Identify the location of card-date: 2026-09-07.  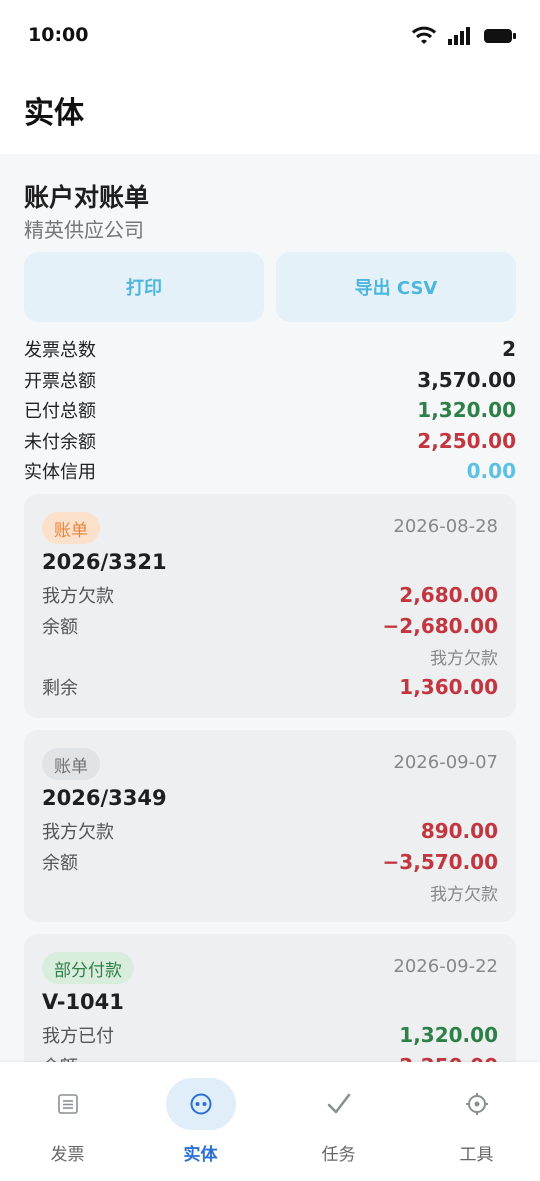
(445, 762).